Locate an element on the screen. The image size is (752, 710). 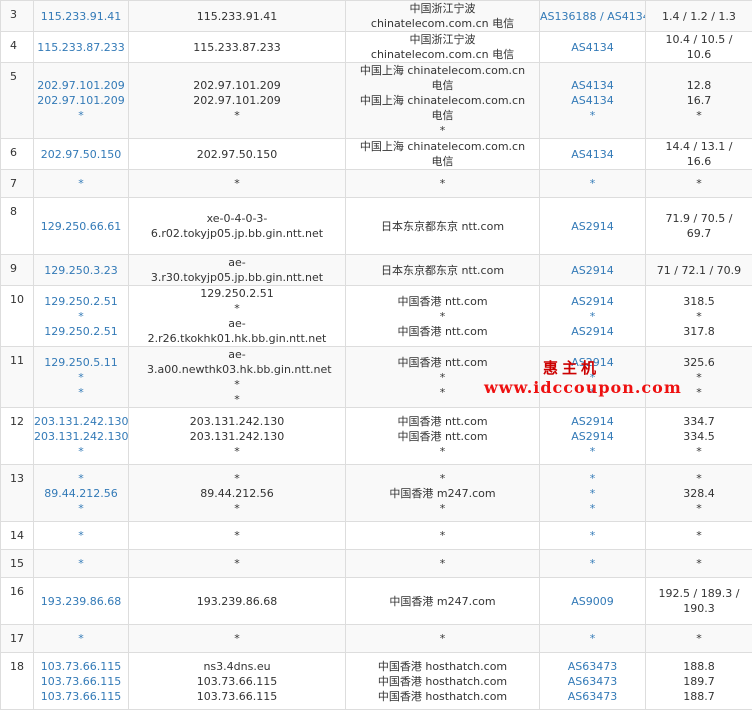
hostname-cell: * is located at coordinates (237, 564).